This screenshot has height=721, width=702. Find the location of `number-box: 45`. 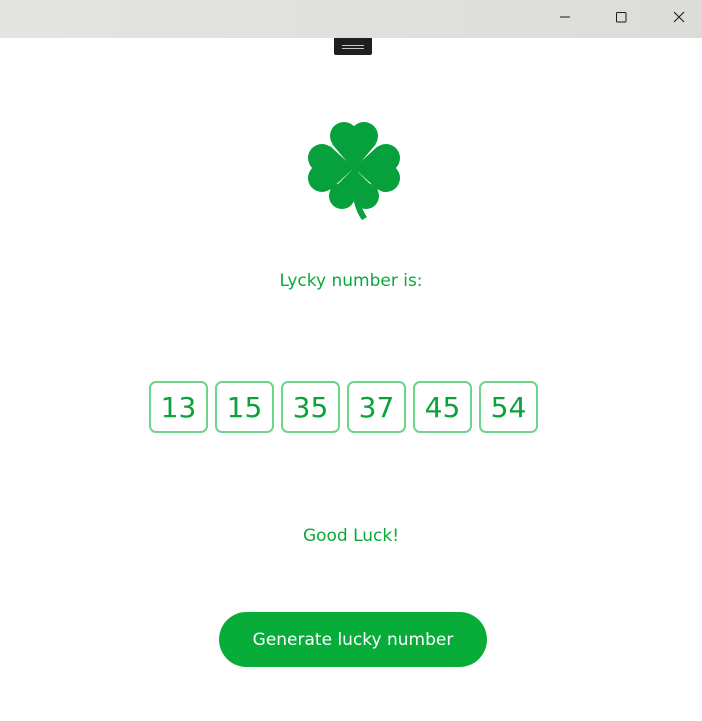

number-box: 45 is located at coordinates (442, 407).